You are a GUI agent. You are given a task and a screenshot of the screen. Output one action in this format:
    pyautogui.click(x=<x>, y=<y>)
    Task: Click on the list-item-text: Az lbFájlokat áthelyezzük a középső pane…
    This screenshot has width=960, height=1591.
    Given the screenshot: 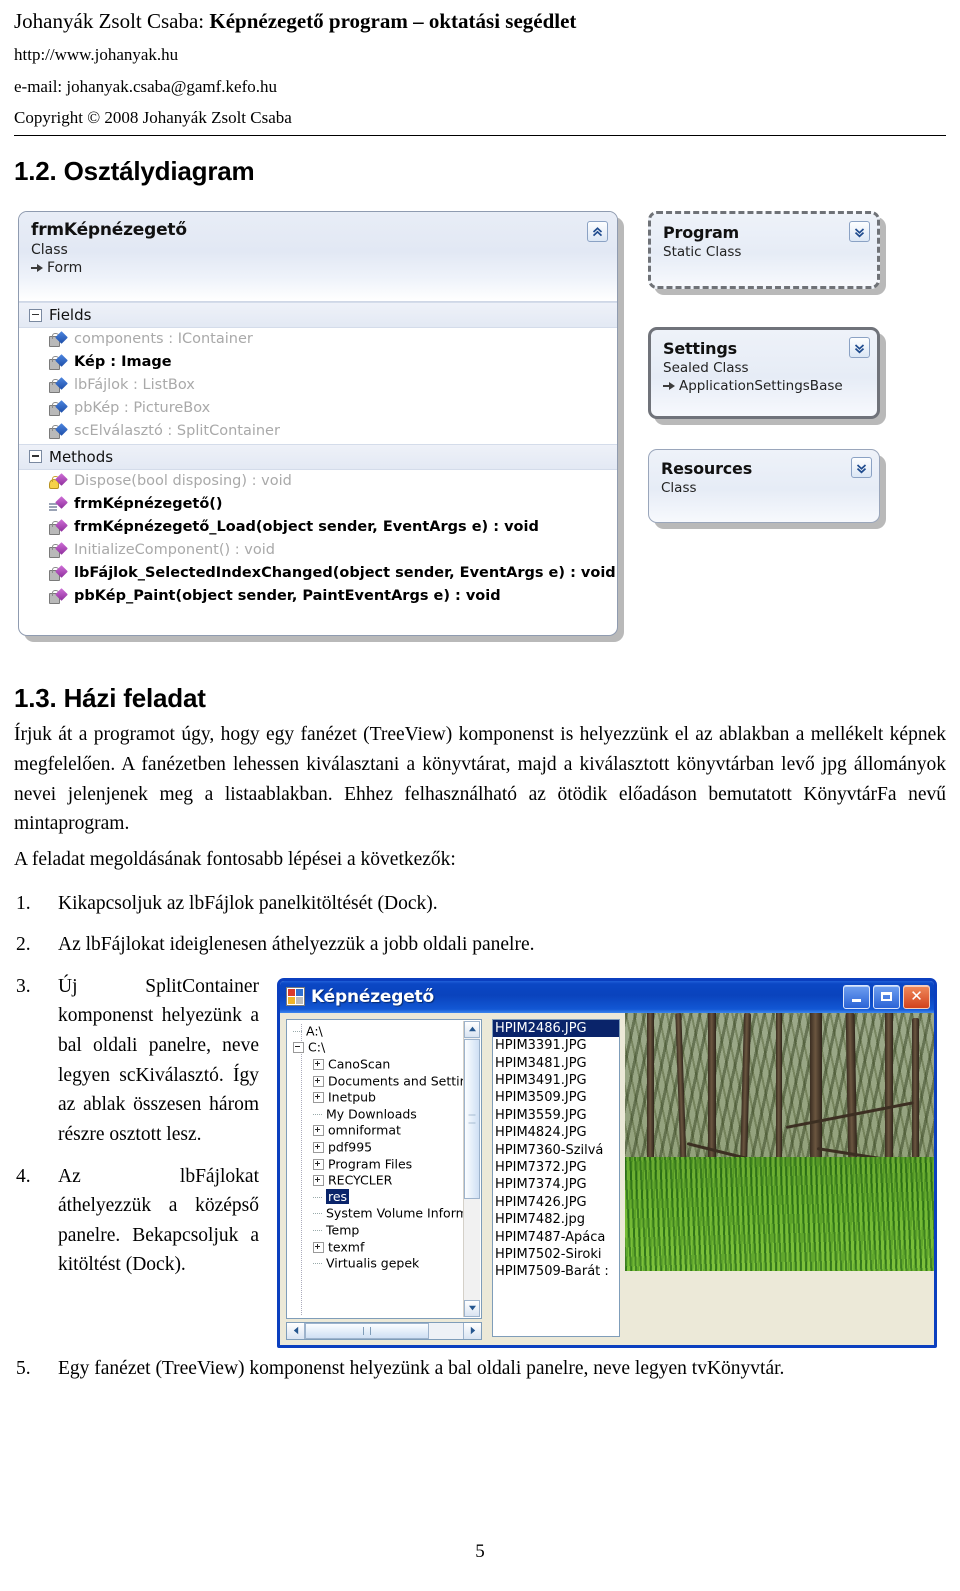 What is the action you would take?
    pyautogui.click(x=158, y=1220)
    